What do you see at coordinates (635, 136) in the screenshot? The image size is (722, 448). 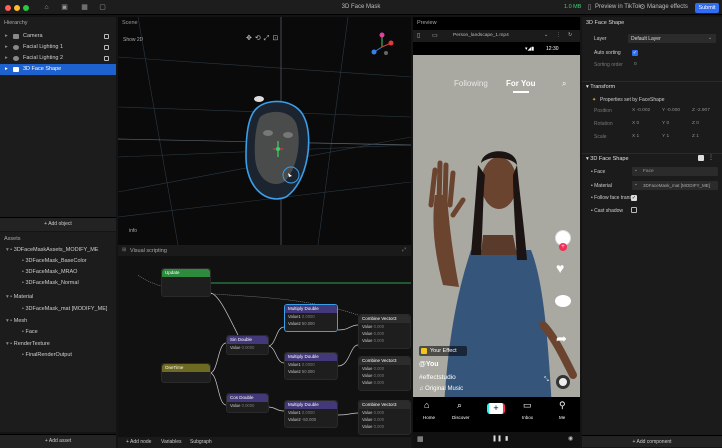 I see `scale-x: X 1` at bounding box center [635, 136].